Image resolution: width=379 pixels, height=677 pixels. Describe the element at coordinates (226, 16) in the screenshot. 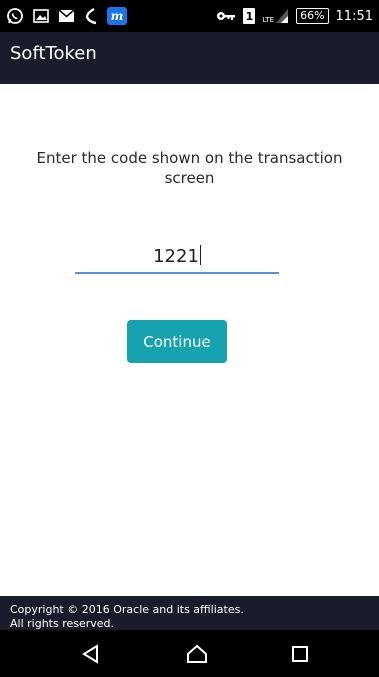

I see `vpn-key-icon` at that location.